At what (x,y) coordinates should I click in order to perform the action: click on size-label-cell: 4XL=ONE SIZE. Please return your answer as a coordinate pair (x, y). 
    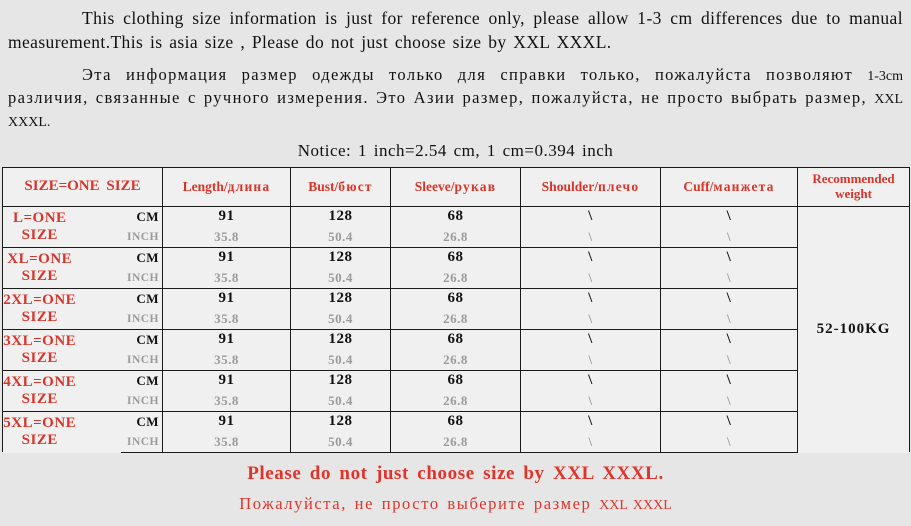
    Looking at the image, I should click on (61, 390).